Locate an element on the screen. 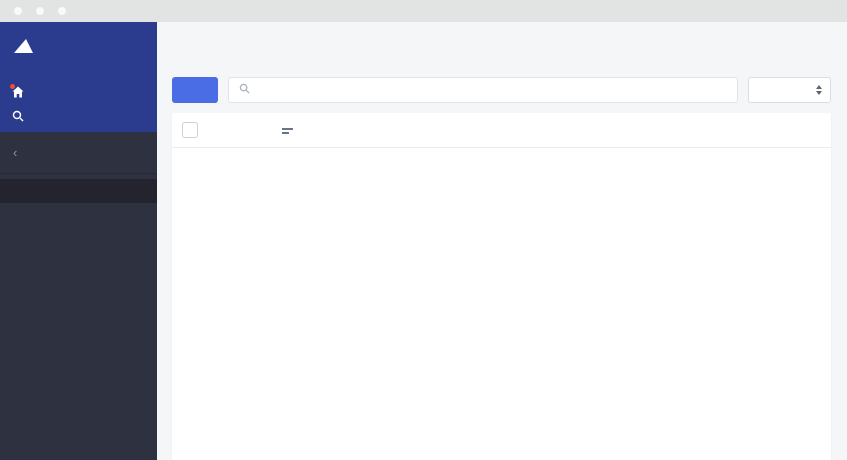  bigcommerce-logo is located at coordinates (23, 46).